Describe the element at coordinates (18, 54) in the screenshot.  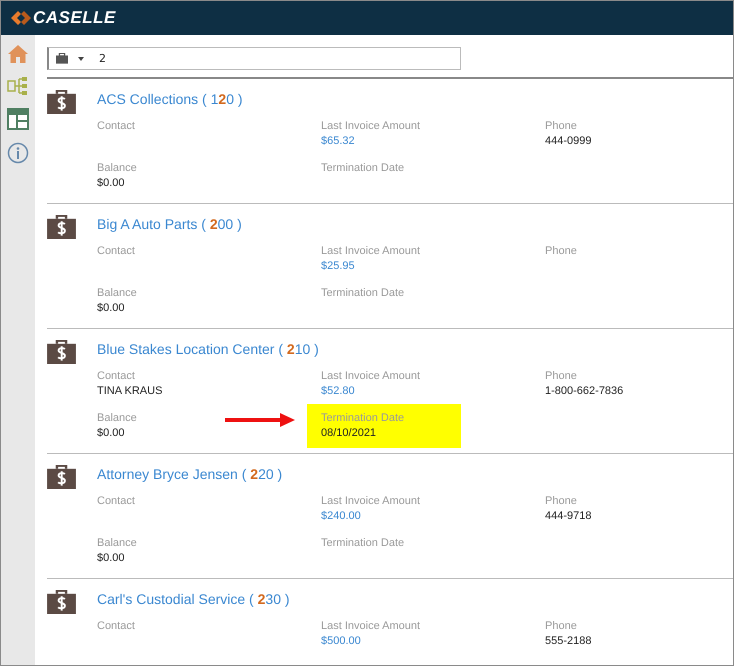
I see `home-icon` at that location.